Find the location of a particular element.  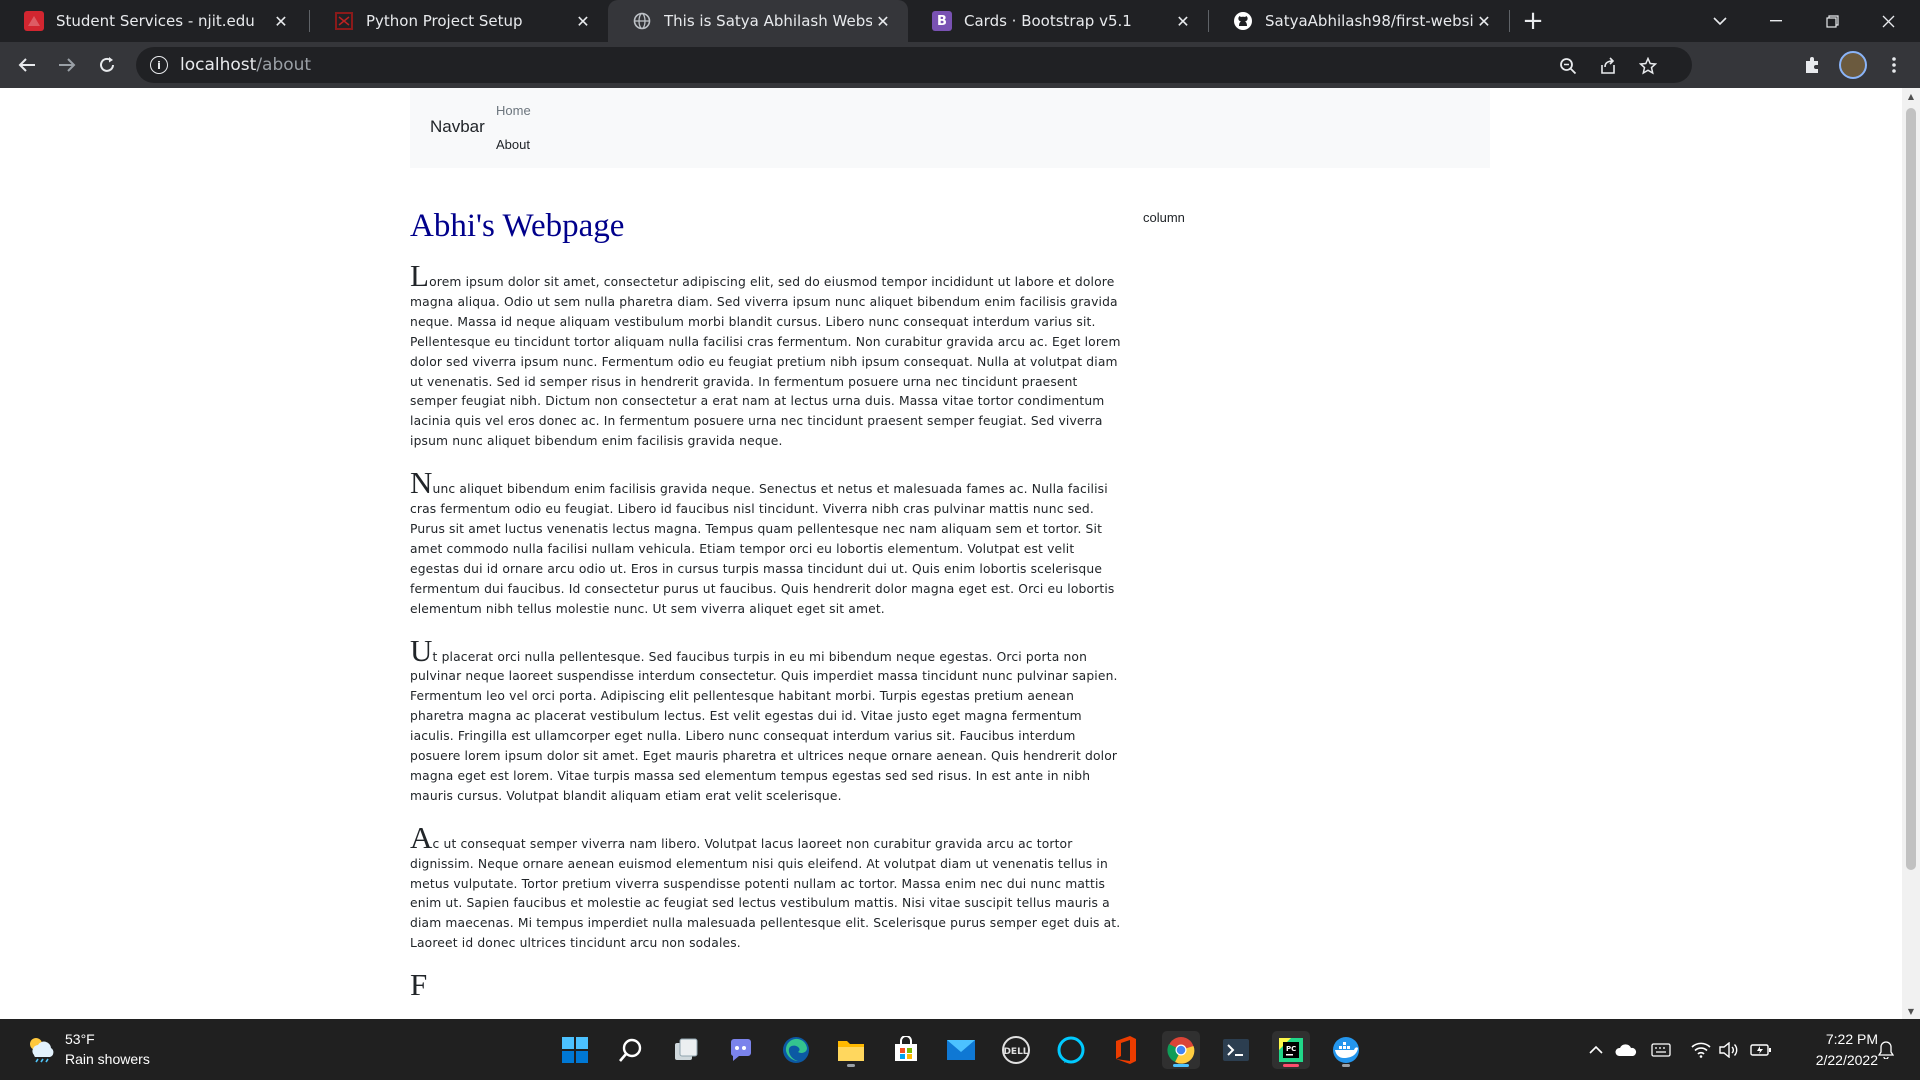

wifi-icon is located at coordinates (1701, 1050).